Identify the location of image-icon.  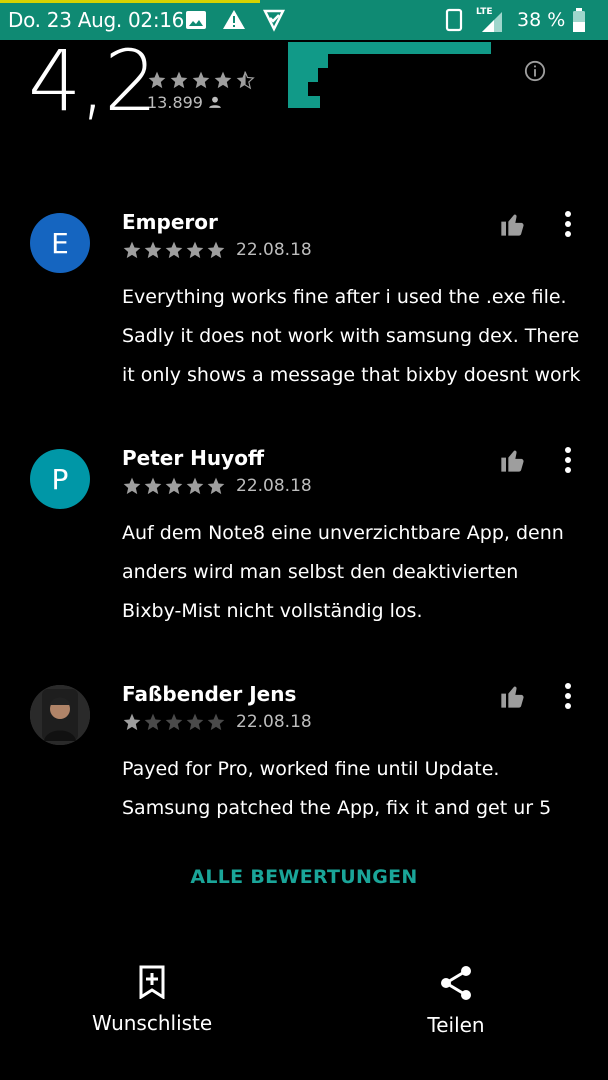
(196, 20).